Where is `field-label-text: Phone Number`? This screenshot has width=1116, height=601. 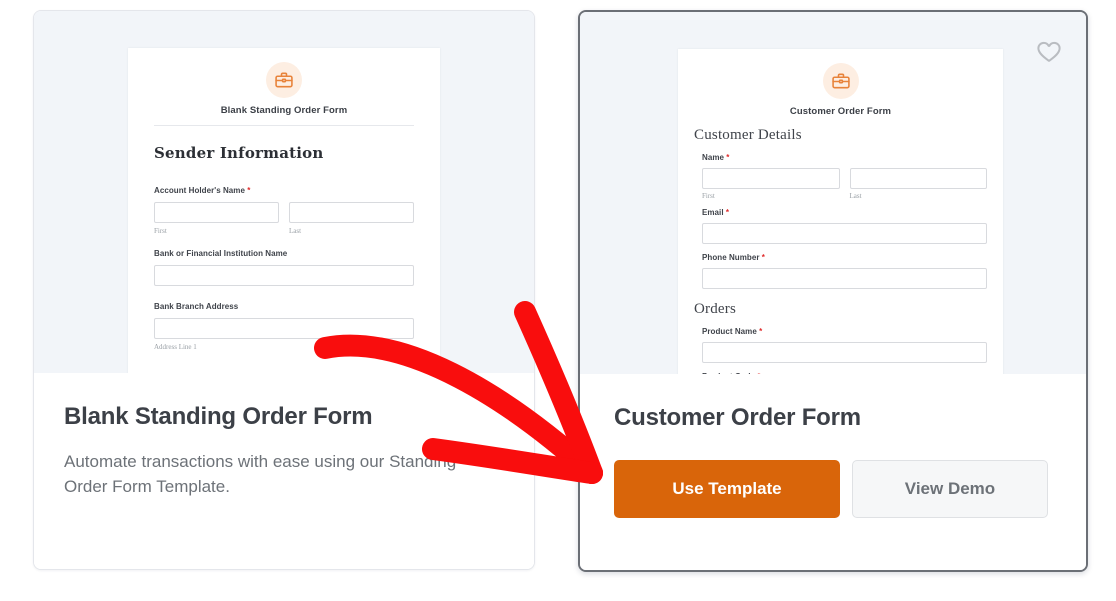 field-label-text: Phone Number is located at coordinates (731, 257).